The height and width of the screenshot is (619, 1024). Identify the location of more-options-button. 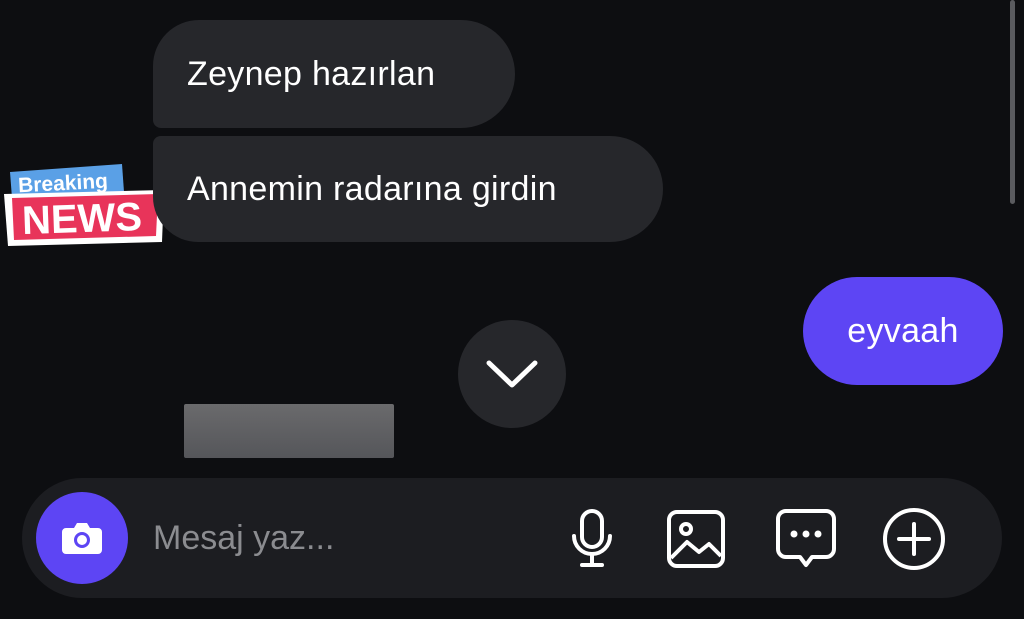
(914, 539).